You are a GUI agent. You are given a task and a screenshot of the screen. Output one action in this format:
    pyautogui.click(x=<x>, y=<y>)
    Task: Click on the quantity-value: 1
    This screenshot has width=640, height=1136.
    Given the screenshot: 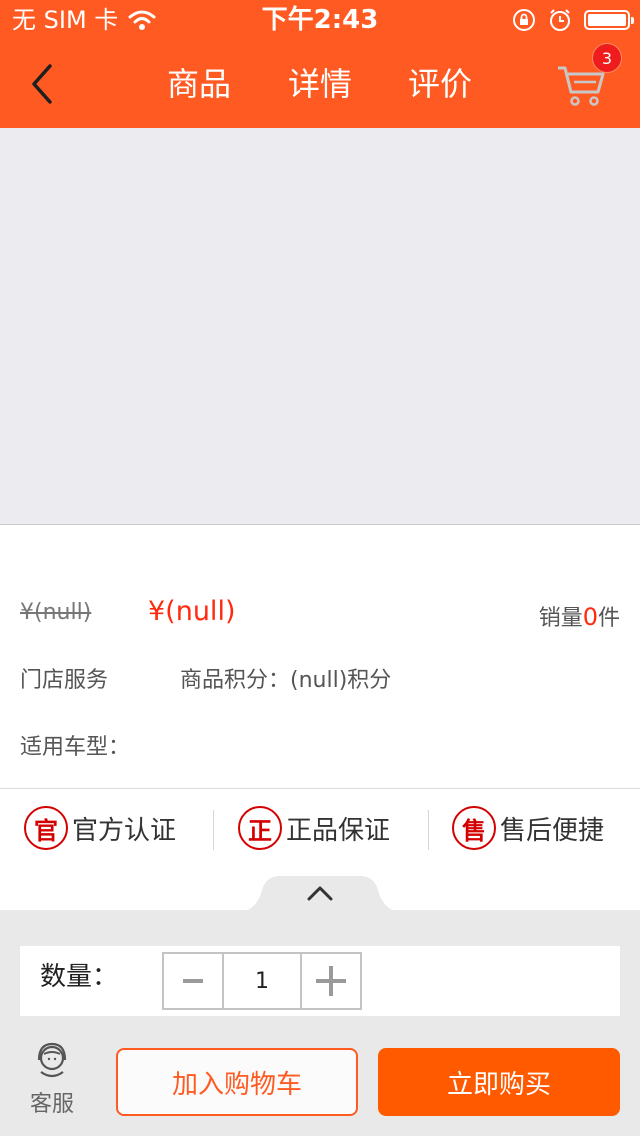 What is the action you would take?
    pyautogui.click(x=262, y=981)
    